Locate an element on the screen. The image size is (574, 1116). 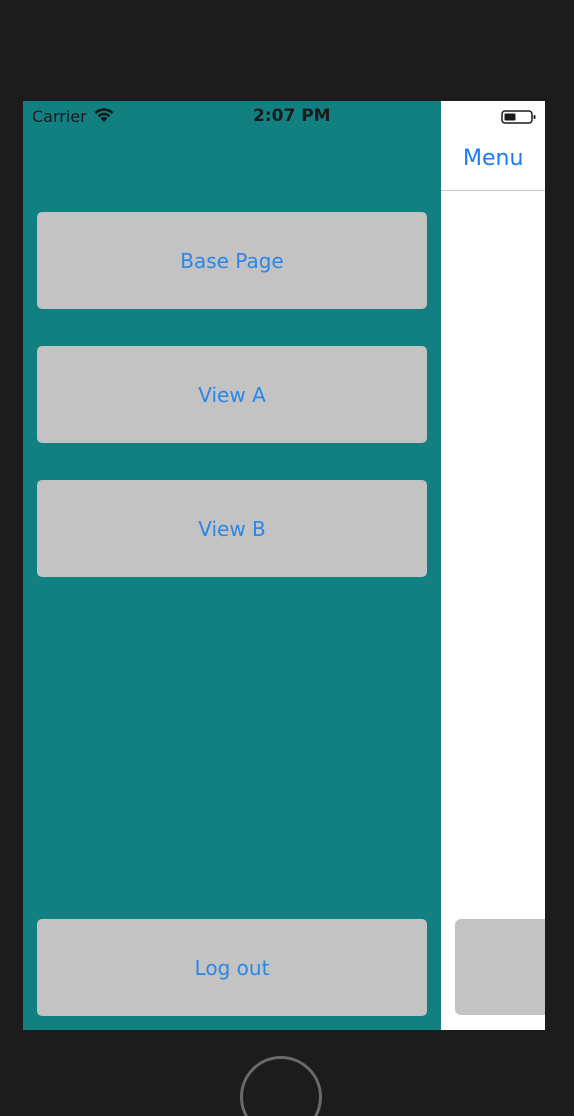
device-corner-highlight is located at coordinates (562, 17).